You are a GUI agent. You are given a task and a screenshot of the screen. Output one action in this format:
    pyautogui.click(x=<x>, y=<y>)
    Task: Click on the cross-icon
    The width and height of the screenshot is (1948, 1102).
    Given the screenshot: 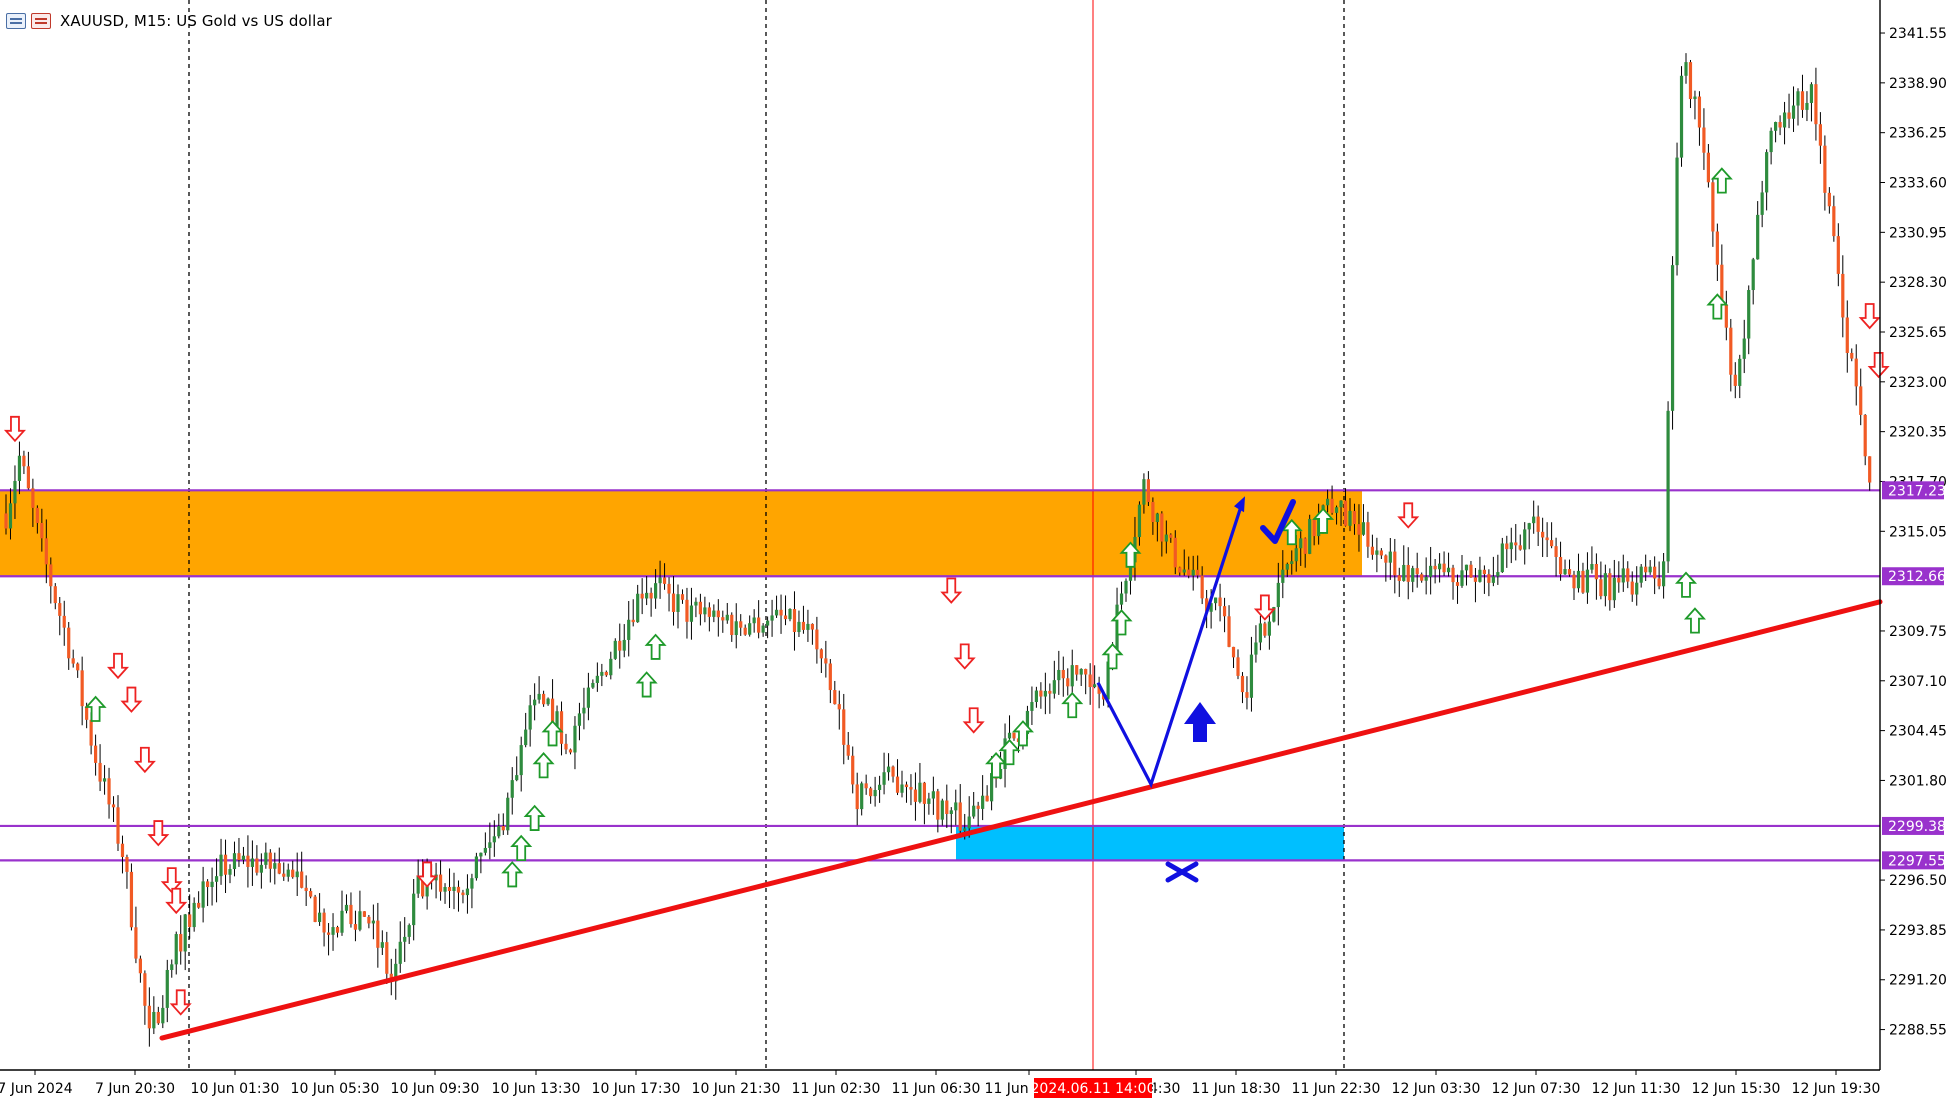 What is the action you would take?
    pyautogui.click(x=1182, y=872)
    